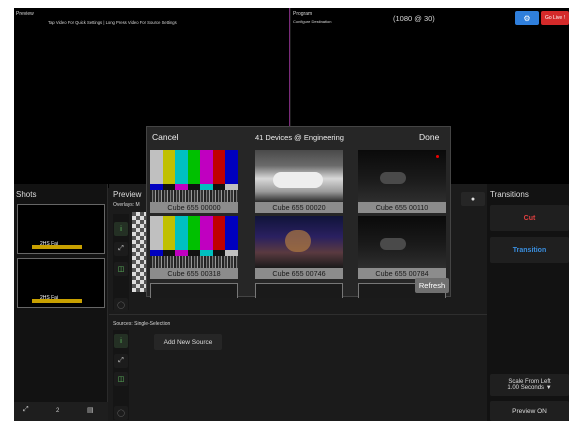  Describe the element at coordinates (188, 342) in the screenshot. I see `add-new-source-button: Add New Source` at that location.